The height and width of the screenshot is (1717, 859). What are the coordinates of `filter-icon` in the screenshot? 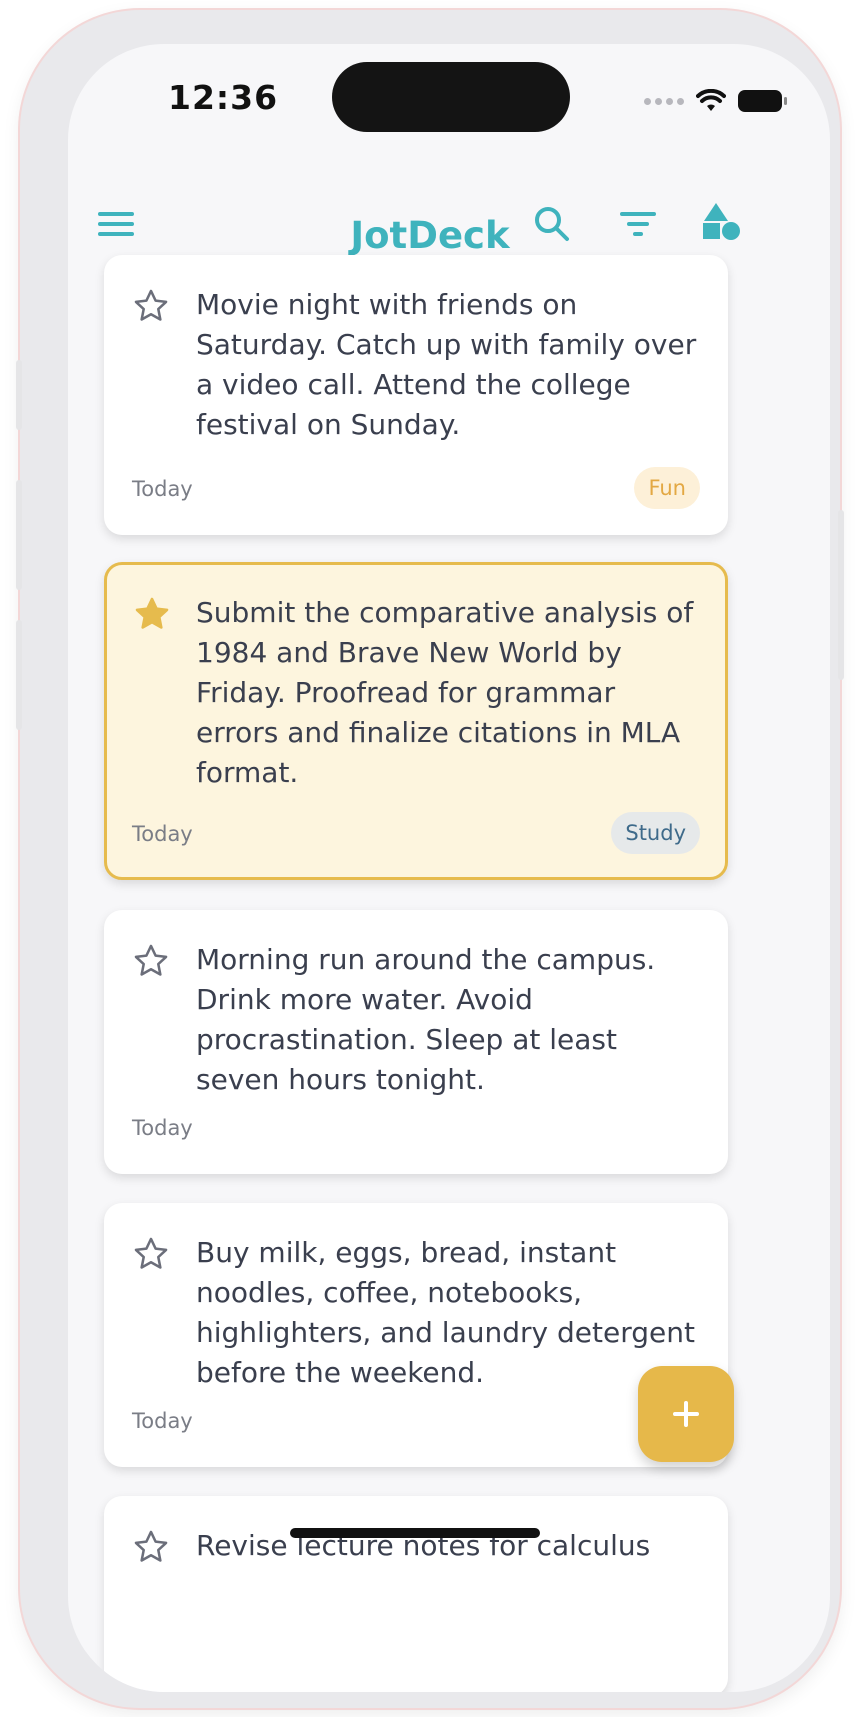 It's located at (638, 224).